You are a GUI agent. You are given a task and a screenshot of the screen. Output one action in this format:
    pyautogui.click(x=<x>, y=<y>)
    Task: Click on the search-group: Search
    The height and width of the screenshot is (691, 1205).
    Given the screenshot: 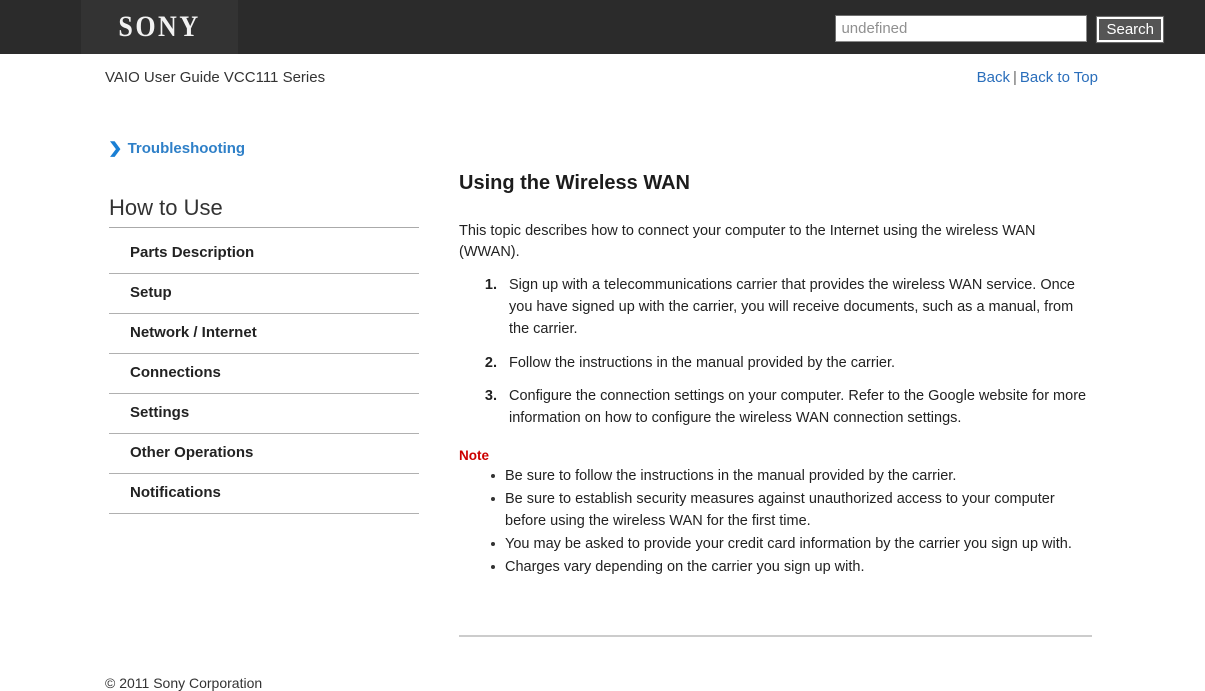 What is the action you would take?
    pyautogui.click(x=1000, y=29)
    